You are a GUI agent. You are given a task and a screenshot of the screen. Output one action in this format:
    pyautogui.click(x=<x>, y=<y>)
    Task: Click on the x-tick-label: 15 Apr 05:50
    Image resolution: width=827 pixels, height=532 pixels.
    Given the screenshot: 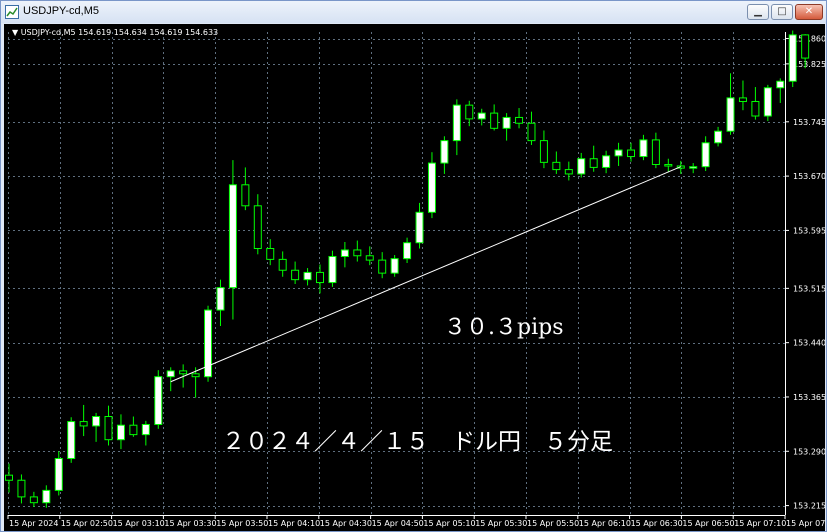 What is the action you would take?
    pyautogui.click(x=553, y=523)
    